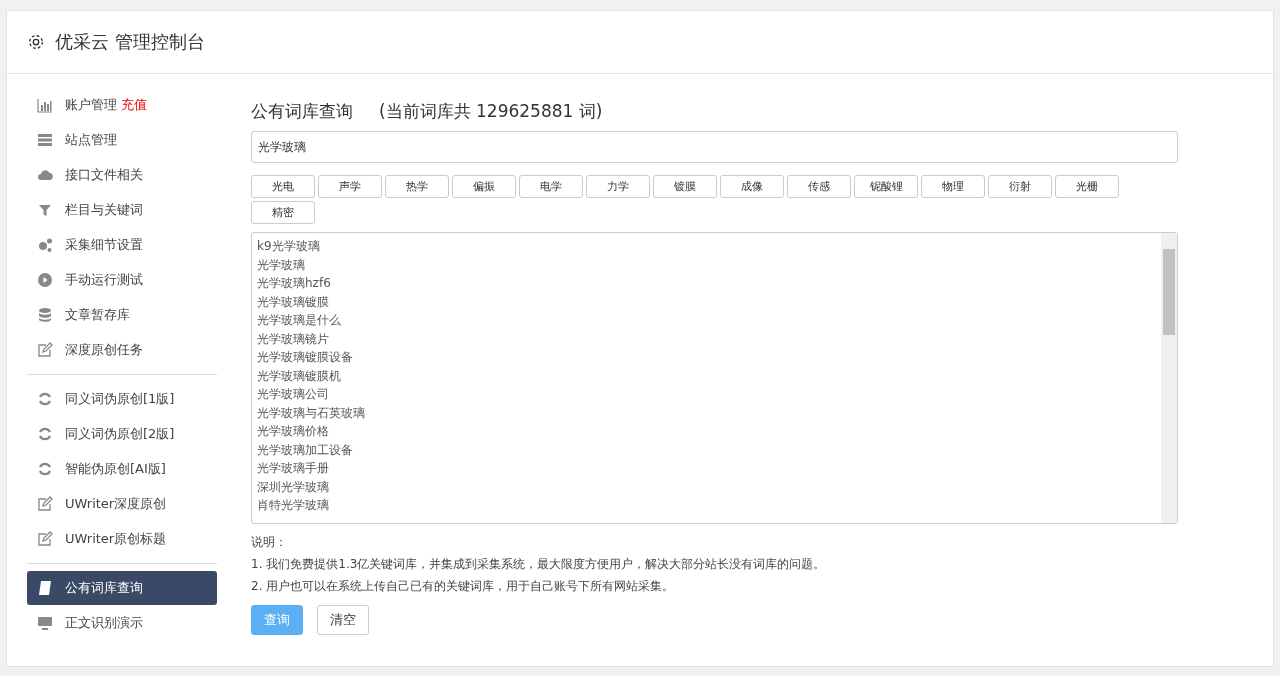 The image size is (1280, 676). What do you see at coordinates (417, 186) in the screenshot?
I see `keyword-tag: 热学` at bounding box center [417, 186].